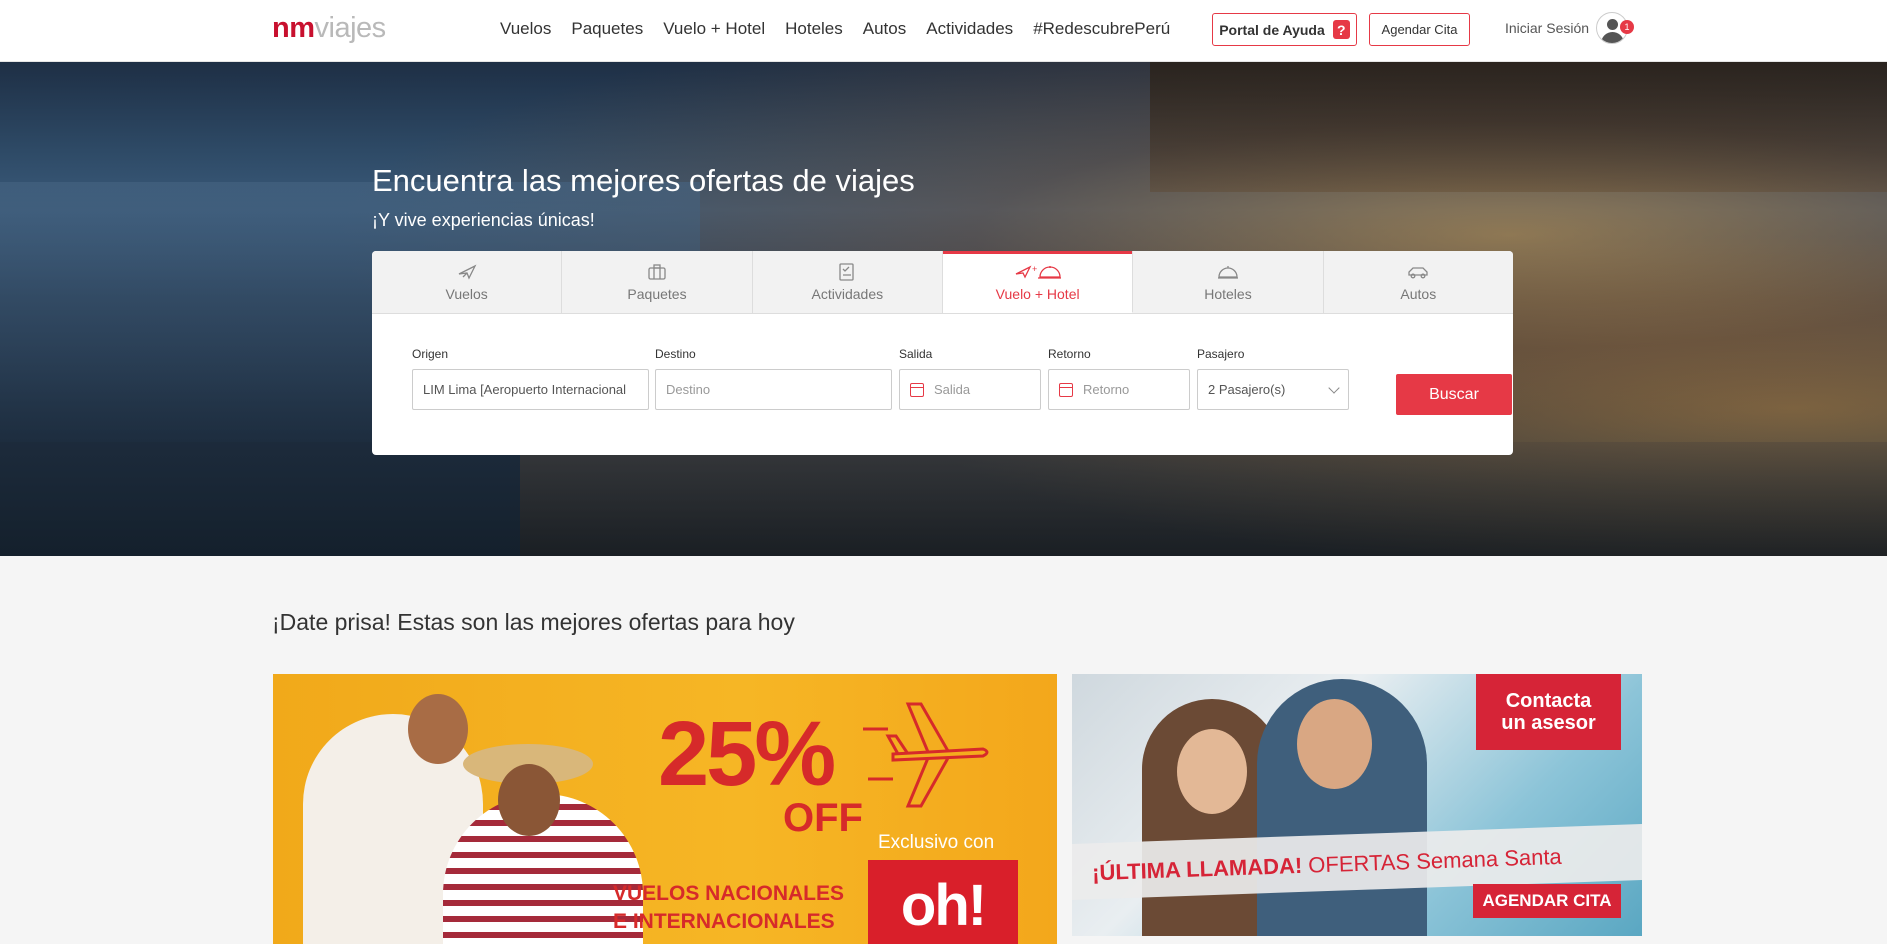 This screenshot has width=1887, height=944. What do you see at coordinates (1037, 293) in the screenshot?
I see `tab-label: Vuelo + Hotel` at bounding box center [1037, 293].